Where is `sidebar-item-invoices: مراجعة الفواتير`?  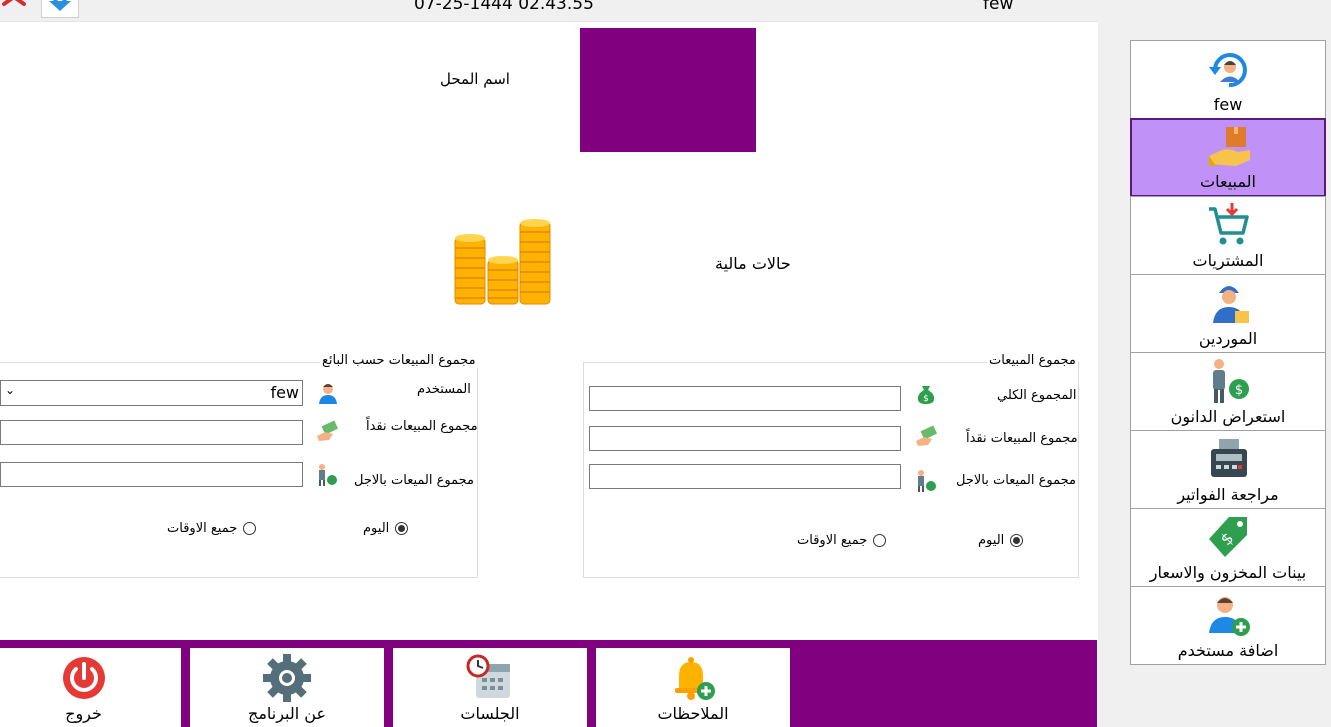
sidebar-item-invoices: مراجعة الفواتير is located at coordinates (1228, 469).